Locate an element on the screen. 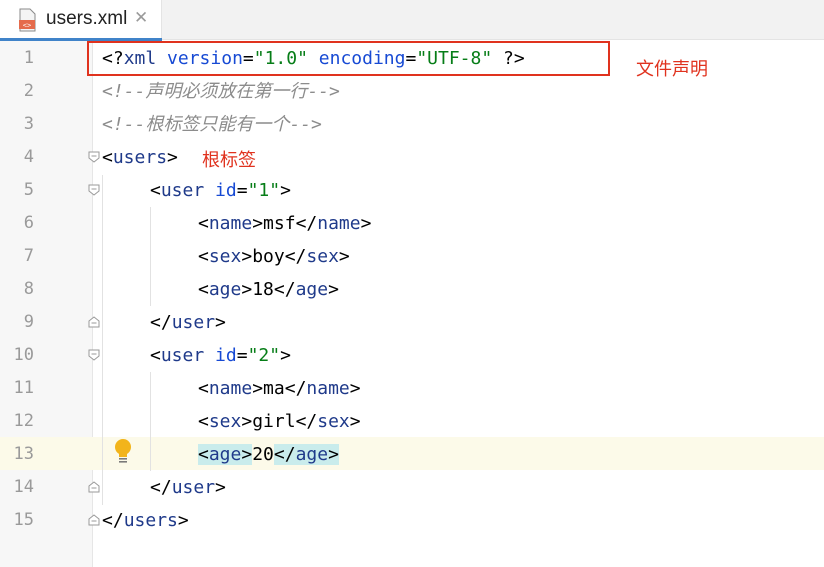 This screenshot has height=567, width=824. code-line-7: <sex>boy</sex> is located at coordinates (274, 256).